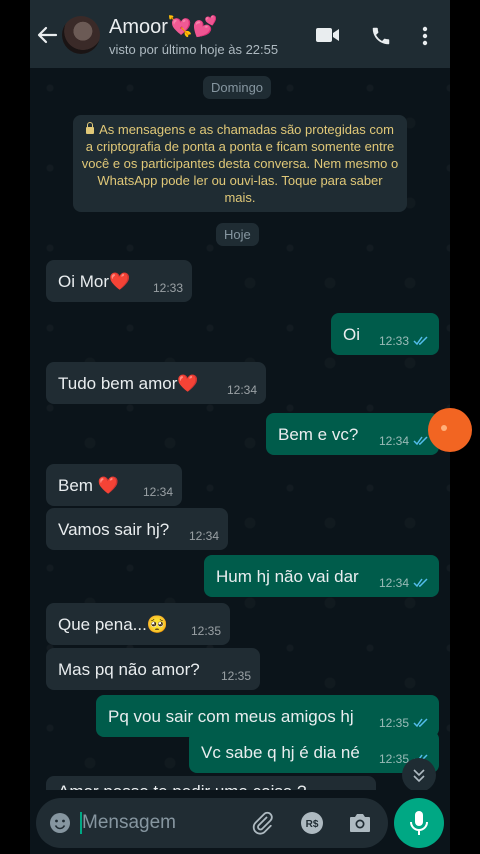 The image size is (480, 854). I want to click on emoji-icon, so click(60, 823).